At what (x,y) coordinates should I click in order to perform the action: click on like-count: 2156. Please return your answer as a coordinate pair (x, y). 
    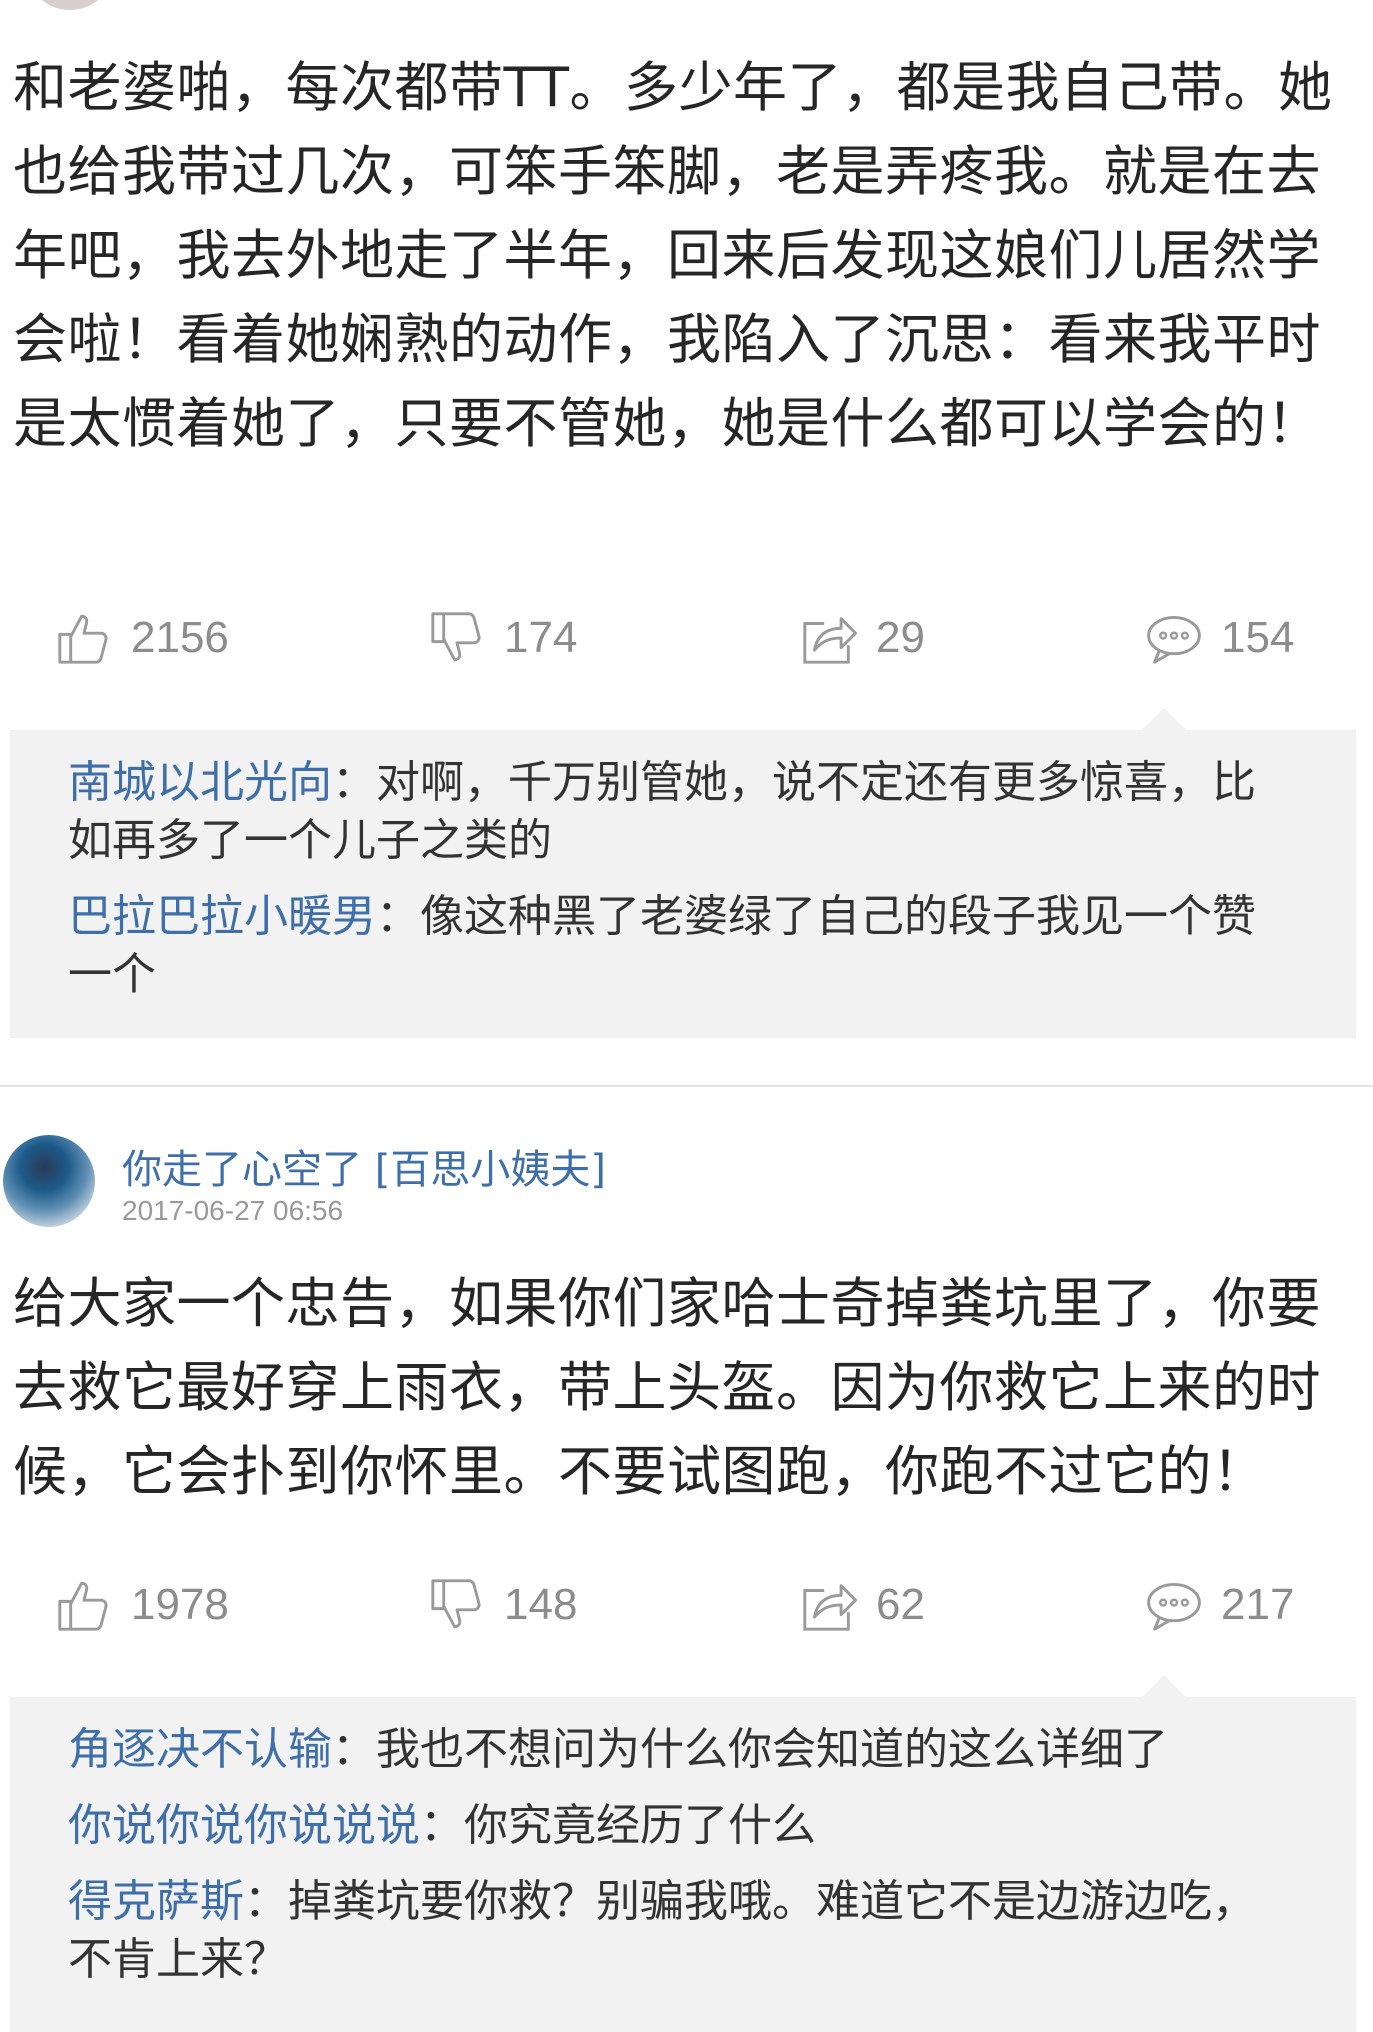
    Looking at the image, I should click on (180, 637).